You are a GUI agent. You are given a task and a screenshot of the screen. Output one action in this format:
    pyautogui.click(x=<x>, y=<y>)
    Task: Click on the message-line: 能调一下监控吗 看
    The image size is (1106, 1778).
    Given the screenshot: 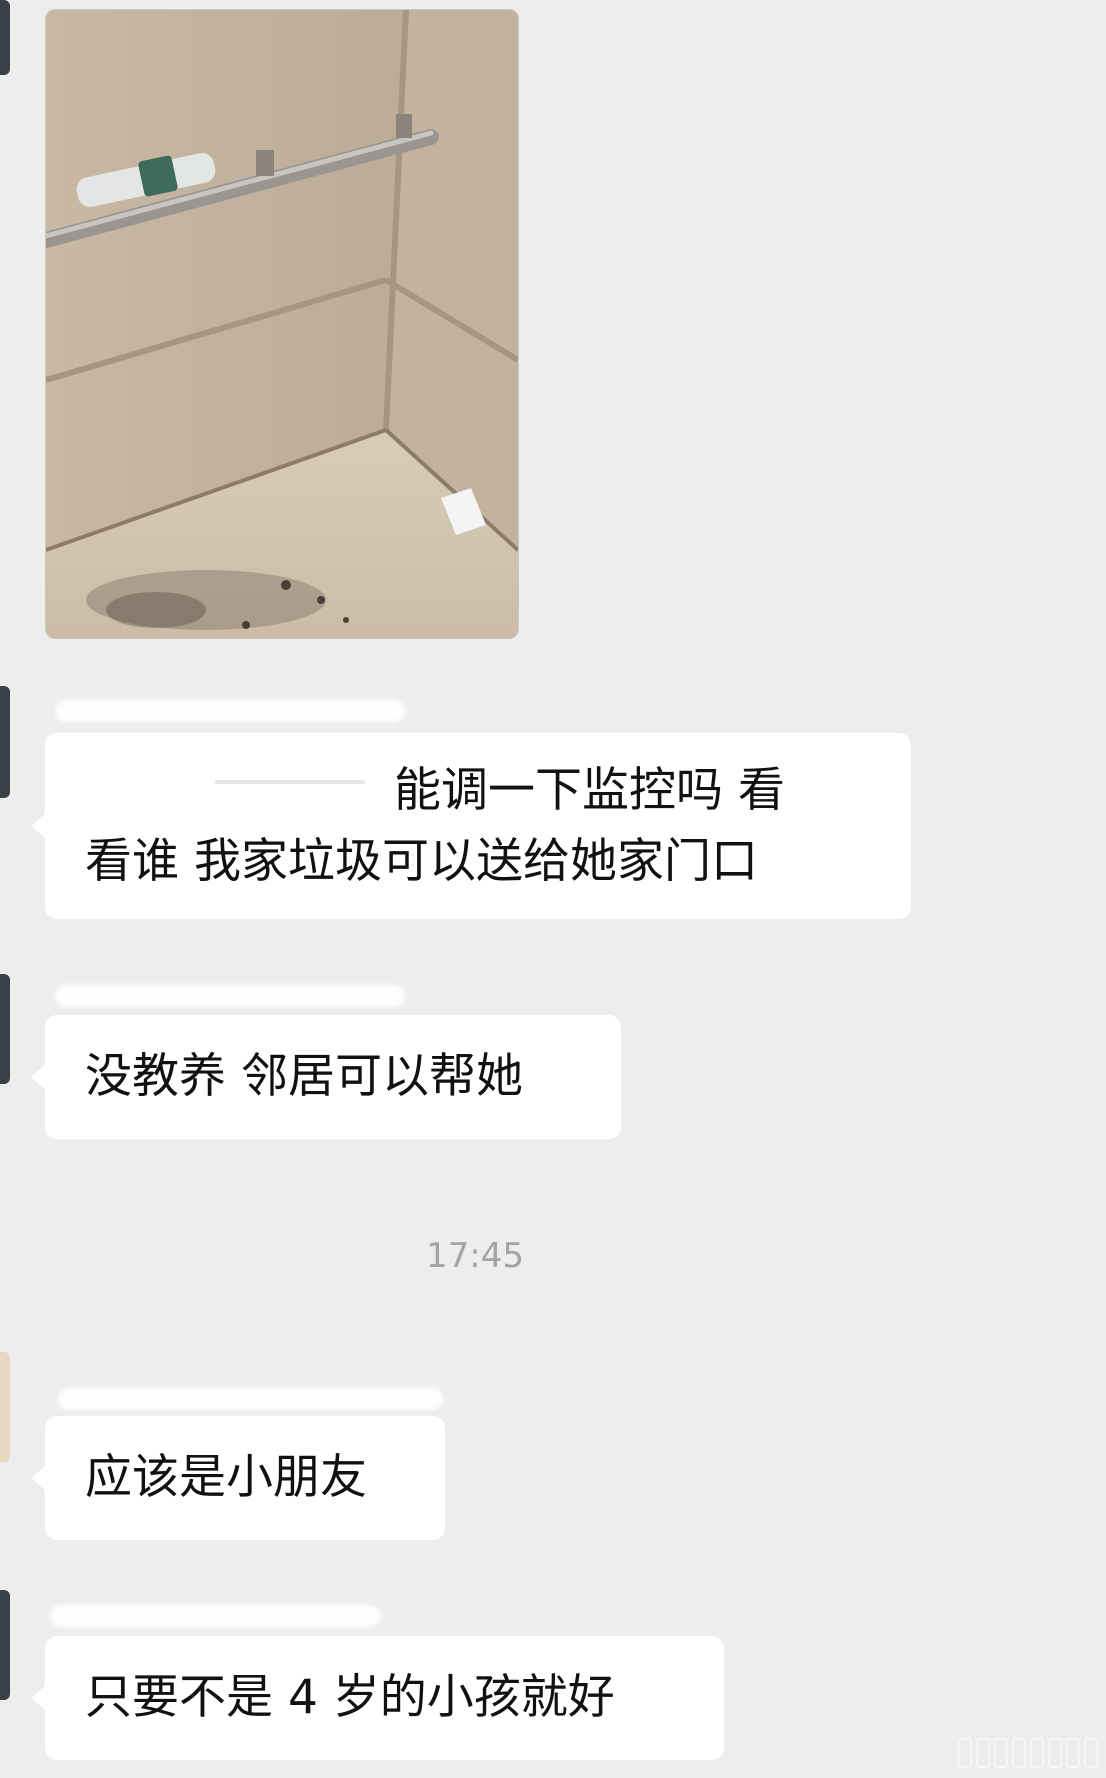 What is the action you would take?
    pyautogui.click(x=479, y=790)
    